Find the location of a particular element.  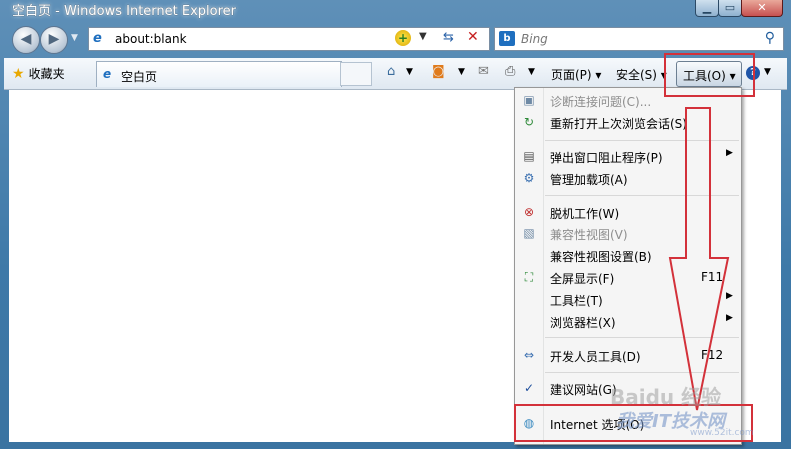

watermark-baidu: Baidu 经验 is located at coordinates (666, 397).